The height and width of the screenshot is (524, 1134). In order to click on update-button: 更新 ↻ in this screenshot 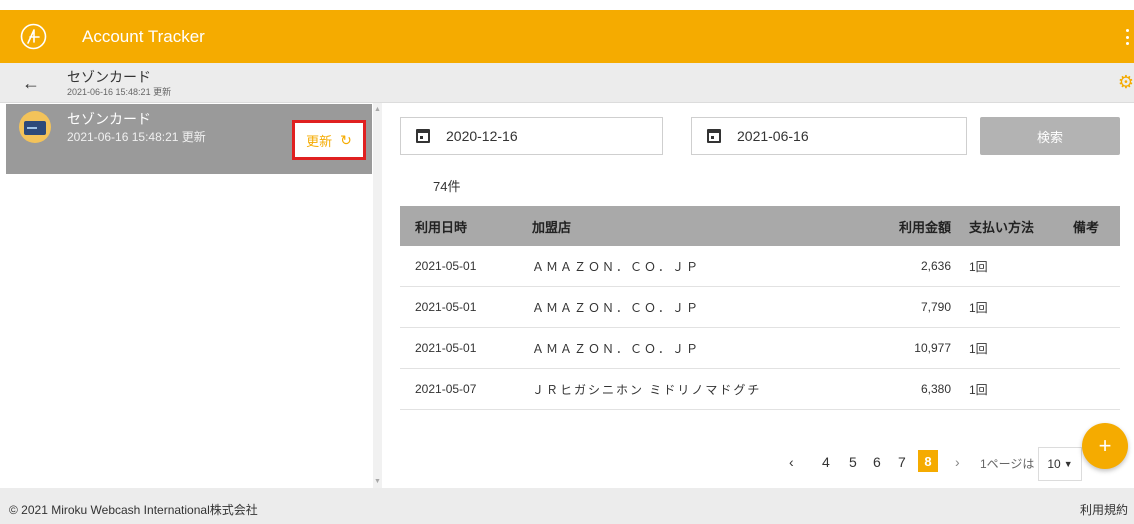, I will do `click(329, 140)`.